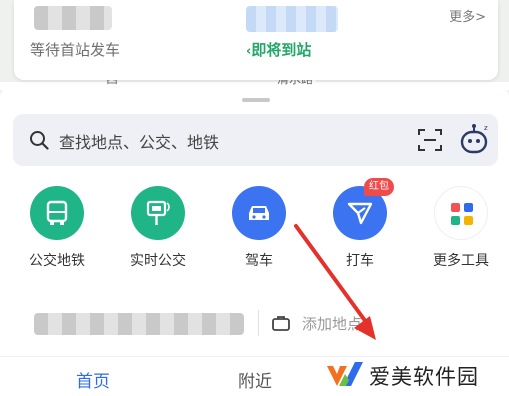  What do you see at coordinates (461, 213) in the screenshot?
I see `grid-tools-icon` at bounding box center [461, 213].